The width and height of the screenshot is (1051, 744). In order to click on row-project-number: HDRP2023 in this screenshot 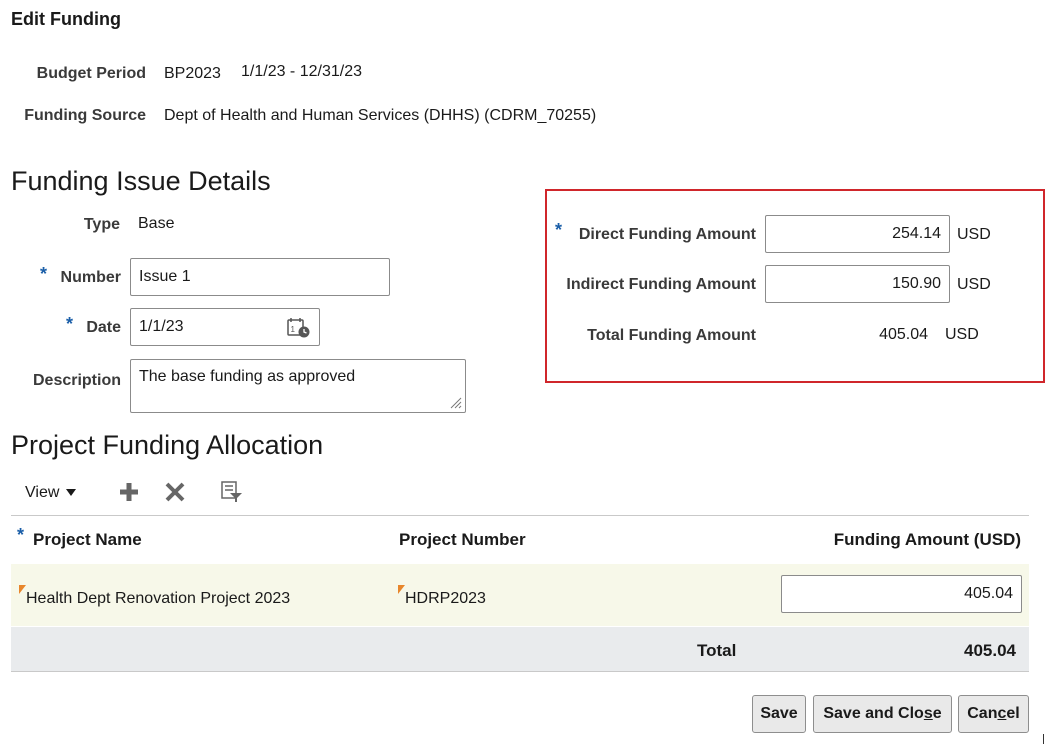, I will do `click(445, 598)`.